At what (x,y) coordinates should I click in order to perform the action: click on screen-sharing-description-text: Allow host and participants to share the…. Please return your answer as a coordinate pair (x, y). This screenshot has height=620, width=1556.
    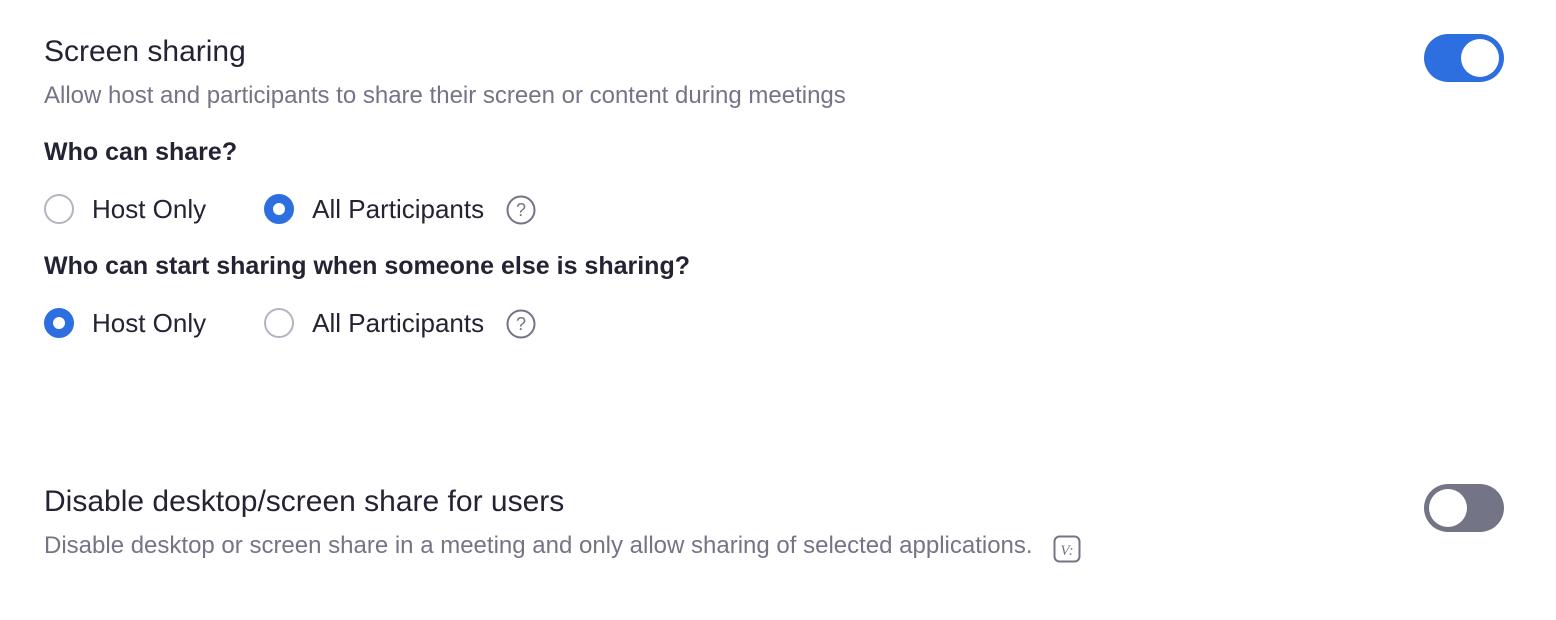
    Looking at the image, I should click on (445, 95).